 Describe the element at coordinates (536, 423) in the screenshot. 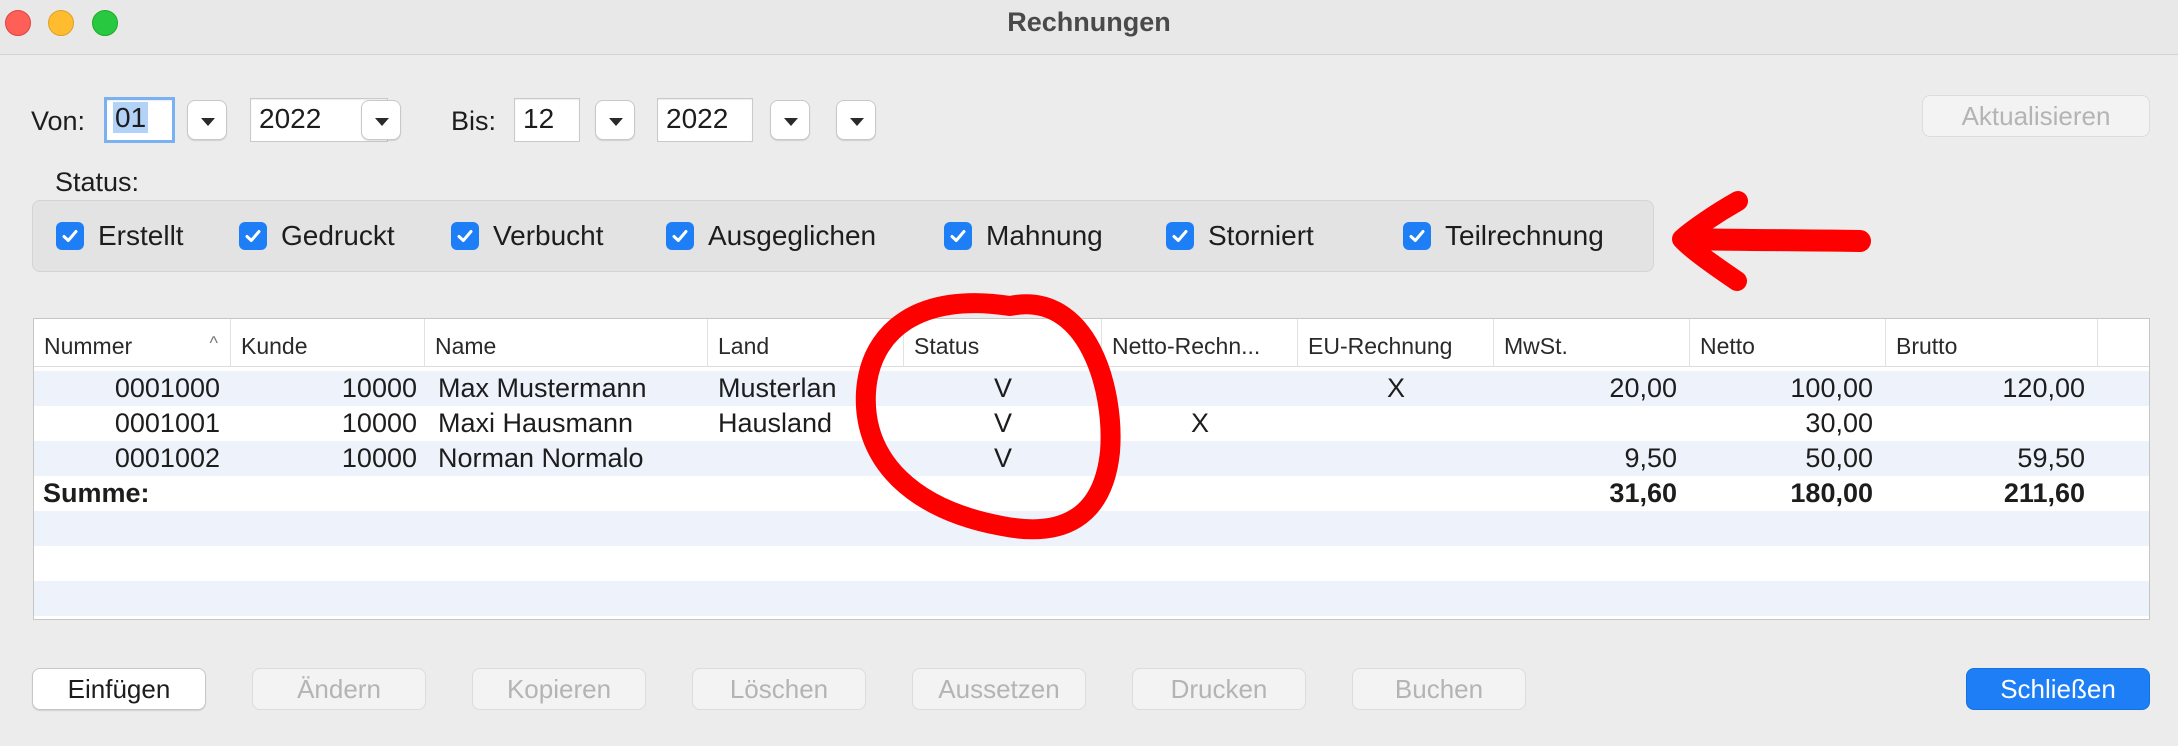

I see `cell-name: Maxi Hausmann` at that location.